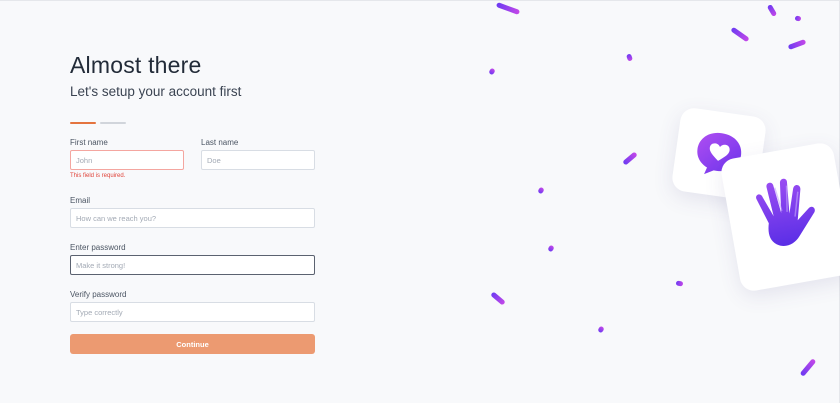  Describe the element at coordinates (127, 160) in the screenshot. I see `first-name-input` at that location.